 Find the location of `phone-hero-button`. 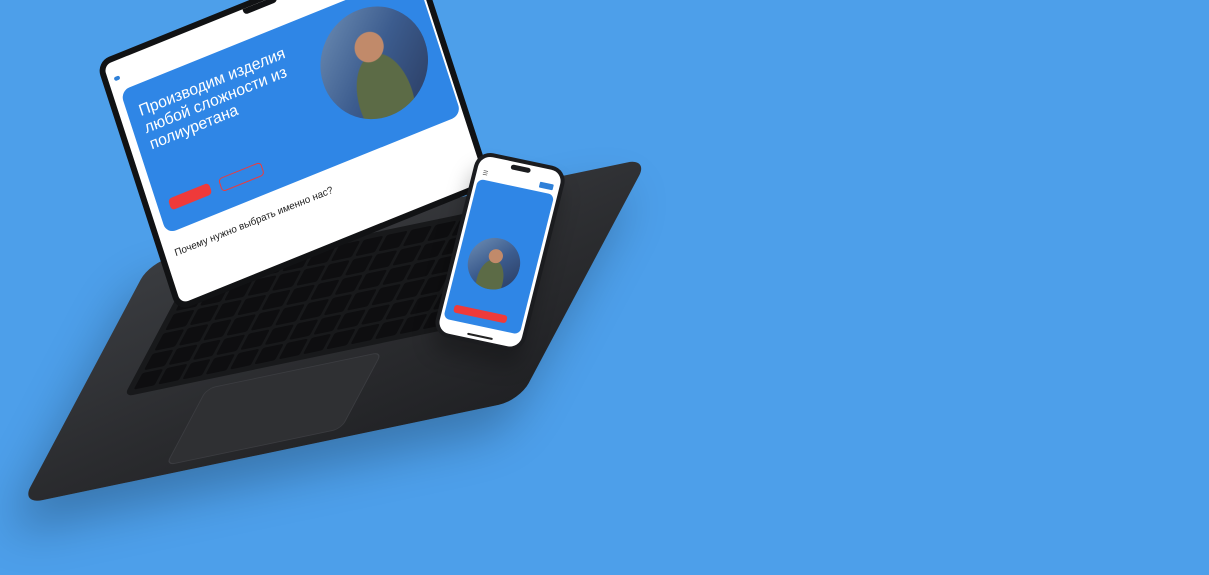

phone-hero-button is located at coordinates (480, 314).